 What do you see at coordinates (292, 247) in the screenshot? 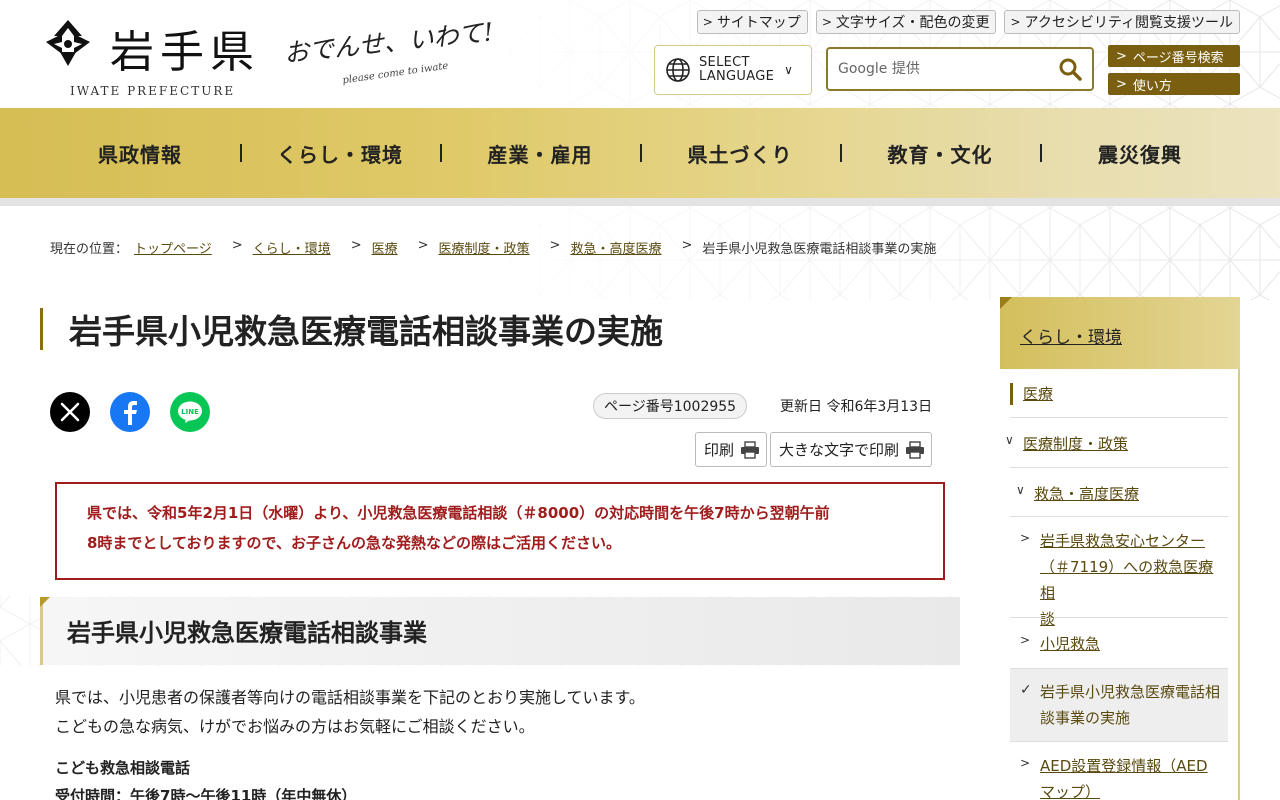
I see `breadcrumb-living: くらし・環境` at bounding box center [292, 247].